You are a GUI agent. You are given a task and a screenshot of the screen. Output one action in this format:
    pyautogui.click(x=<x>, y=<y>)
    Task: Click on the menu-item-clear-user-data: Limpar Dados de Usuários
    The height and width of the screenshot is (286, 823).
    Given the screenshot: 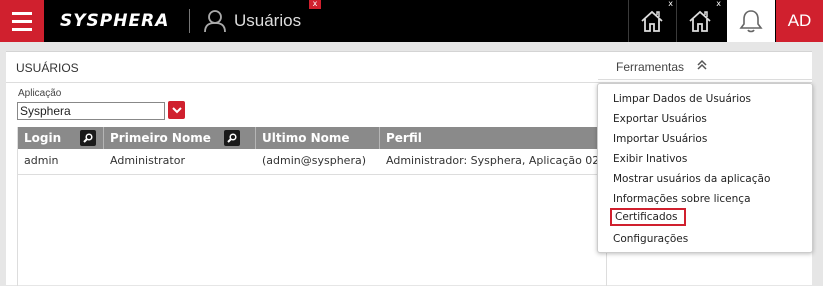 What is the action you would take?
    pyautogui.click(x=682, y=99)
    